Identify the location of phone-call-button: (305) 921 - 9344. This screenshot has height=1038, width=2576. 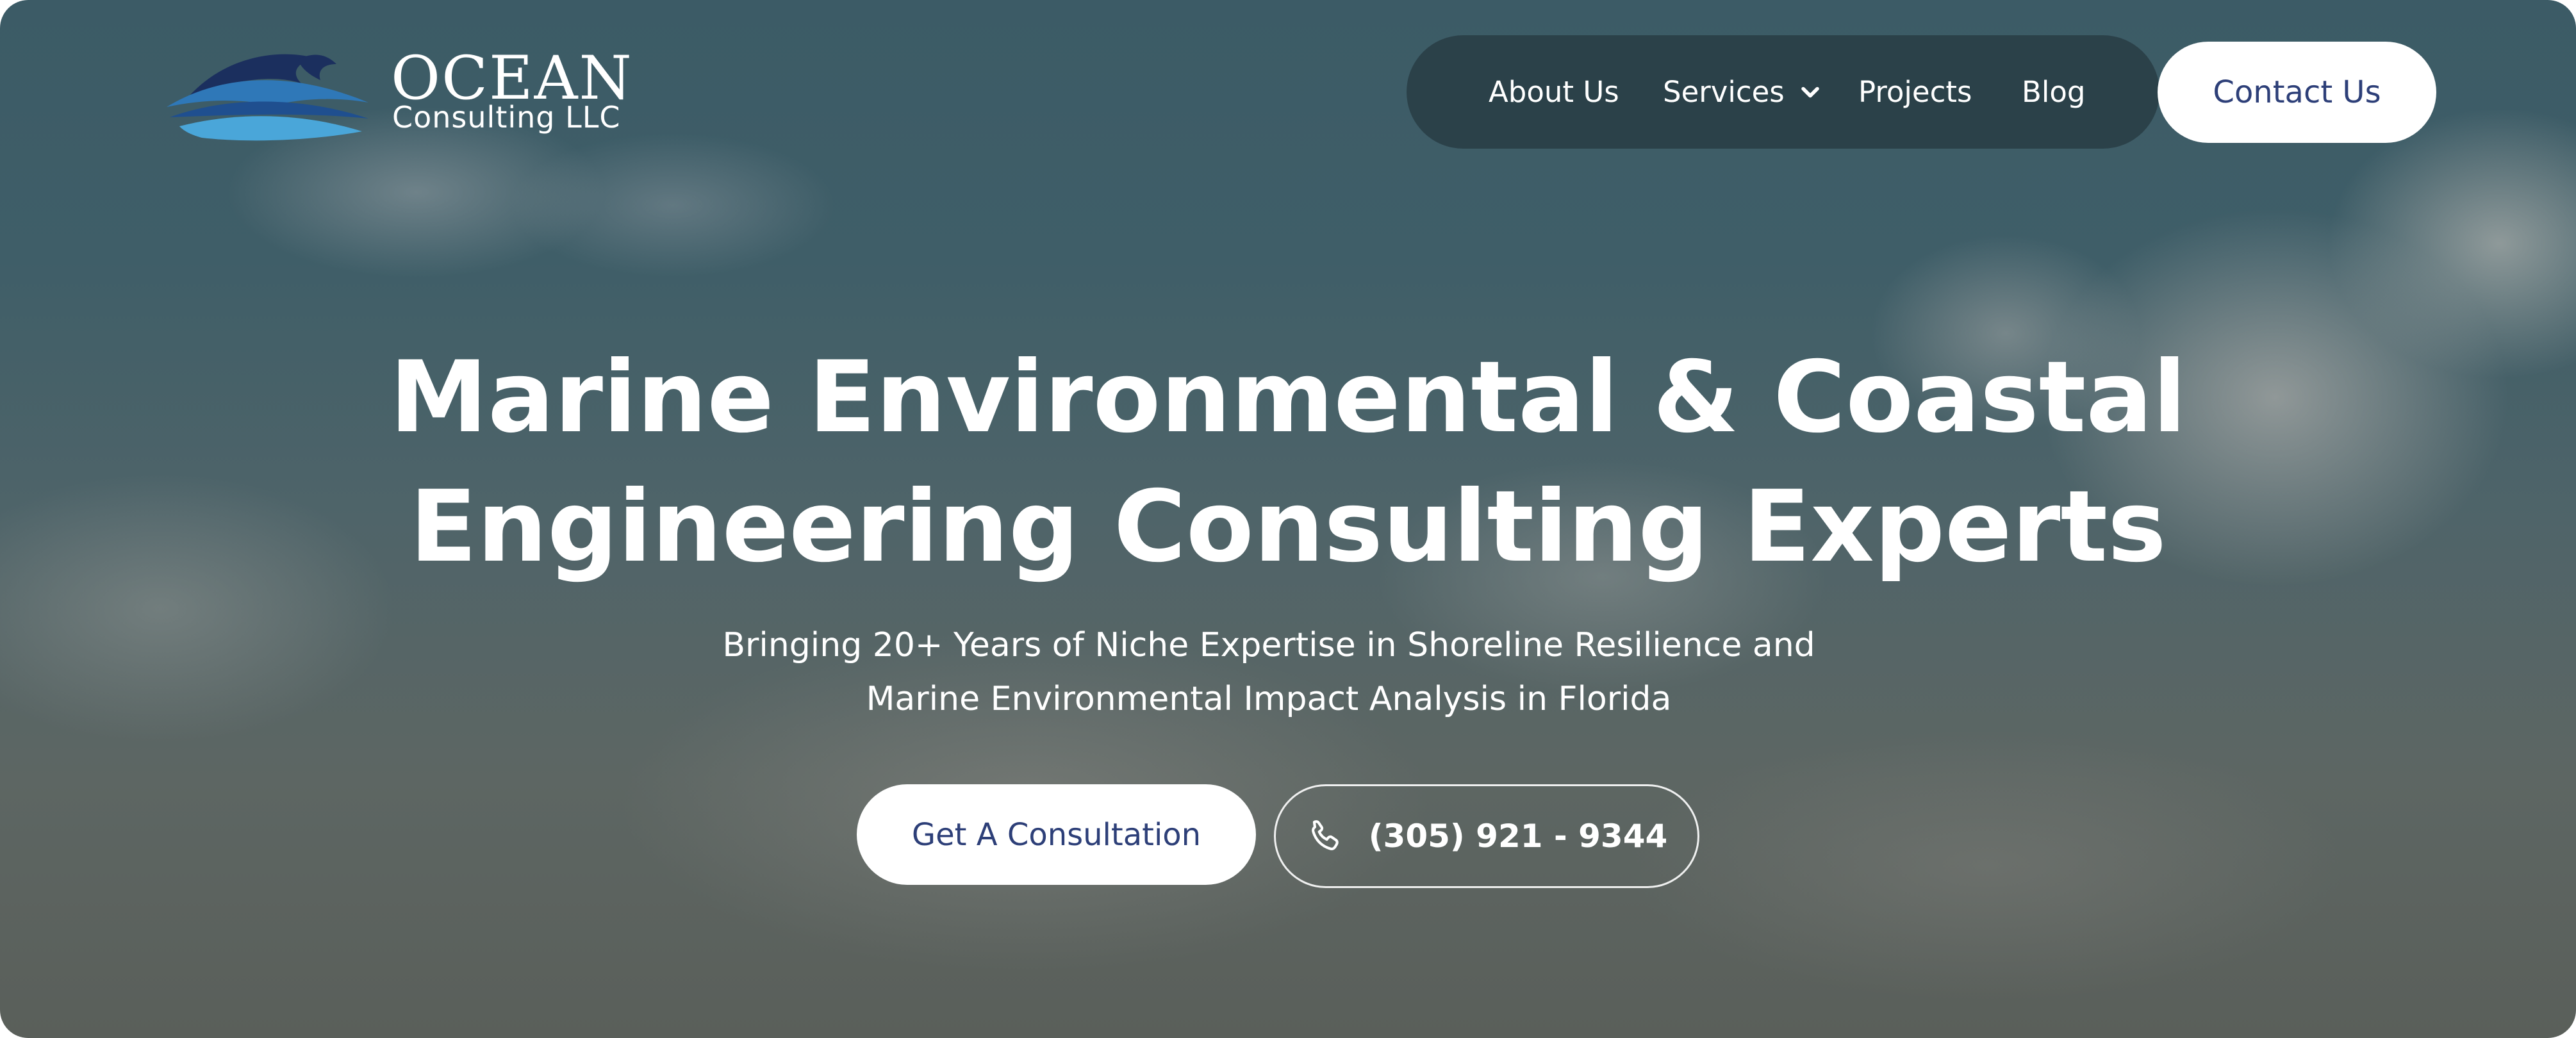
(1486, 836).